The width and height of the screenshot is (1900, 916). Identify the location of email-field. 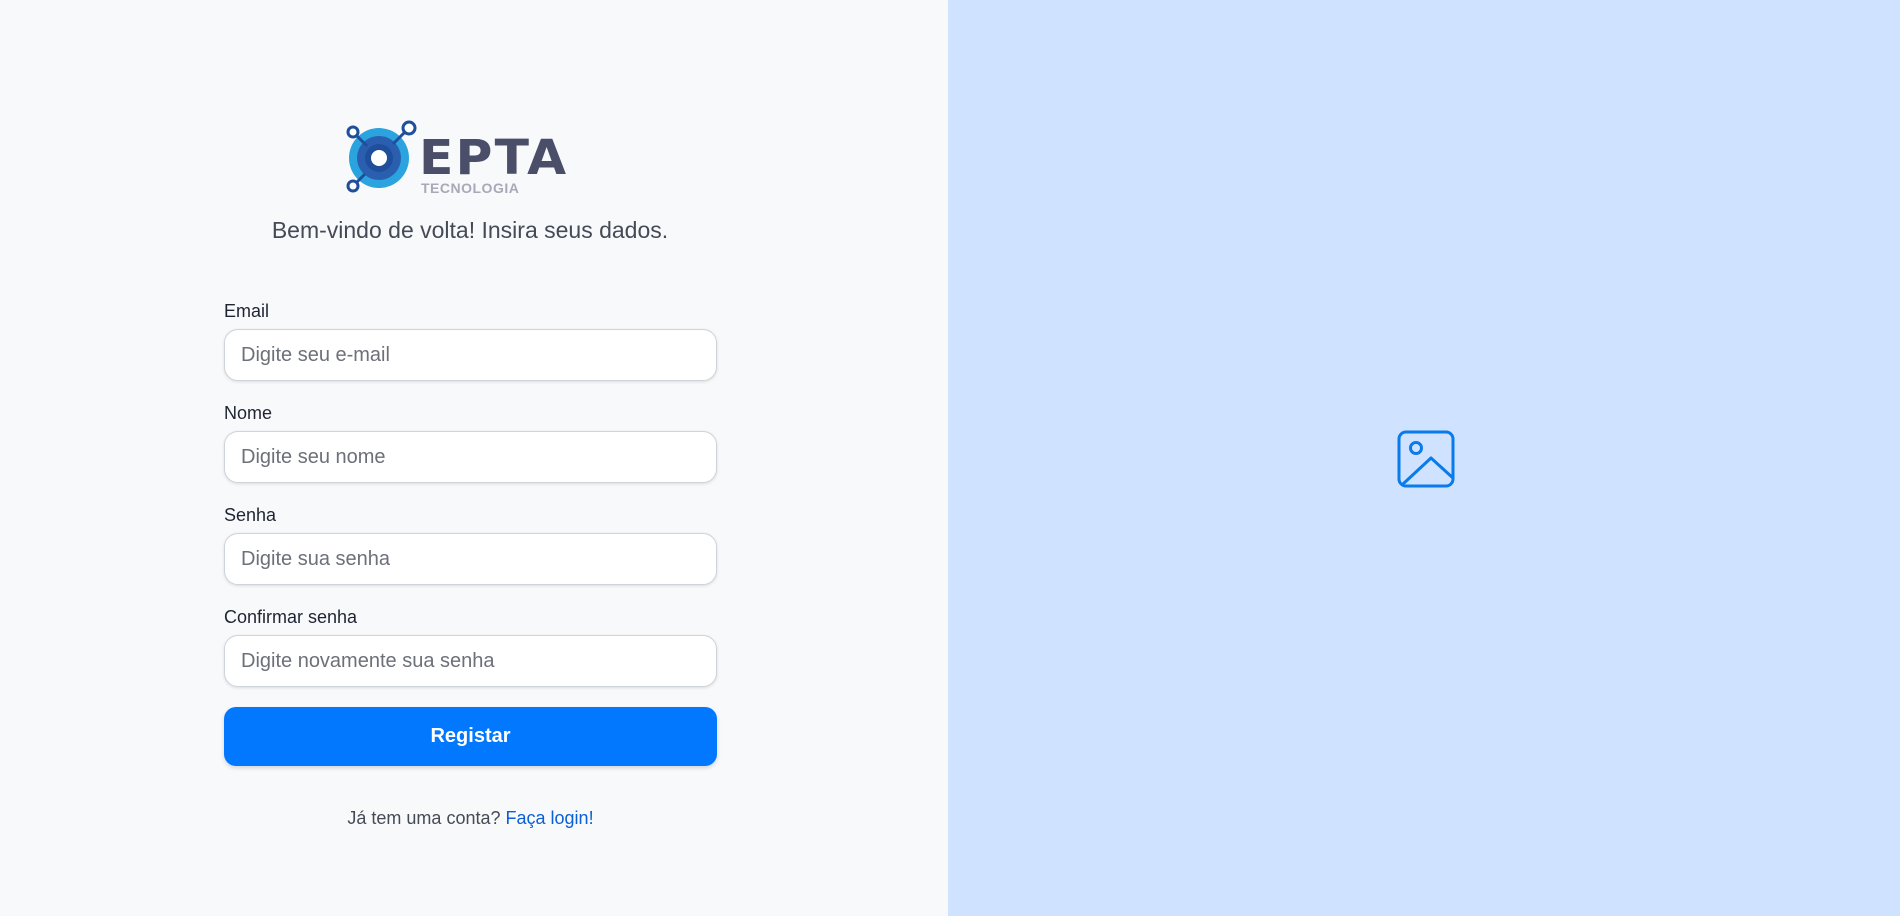
(470, 355).